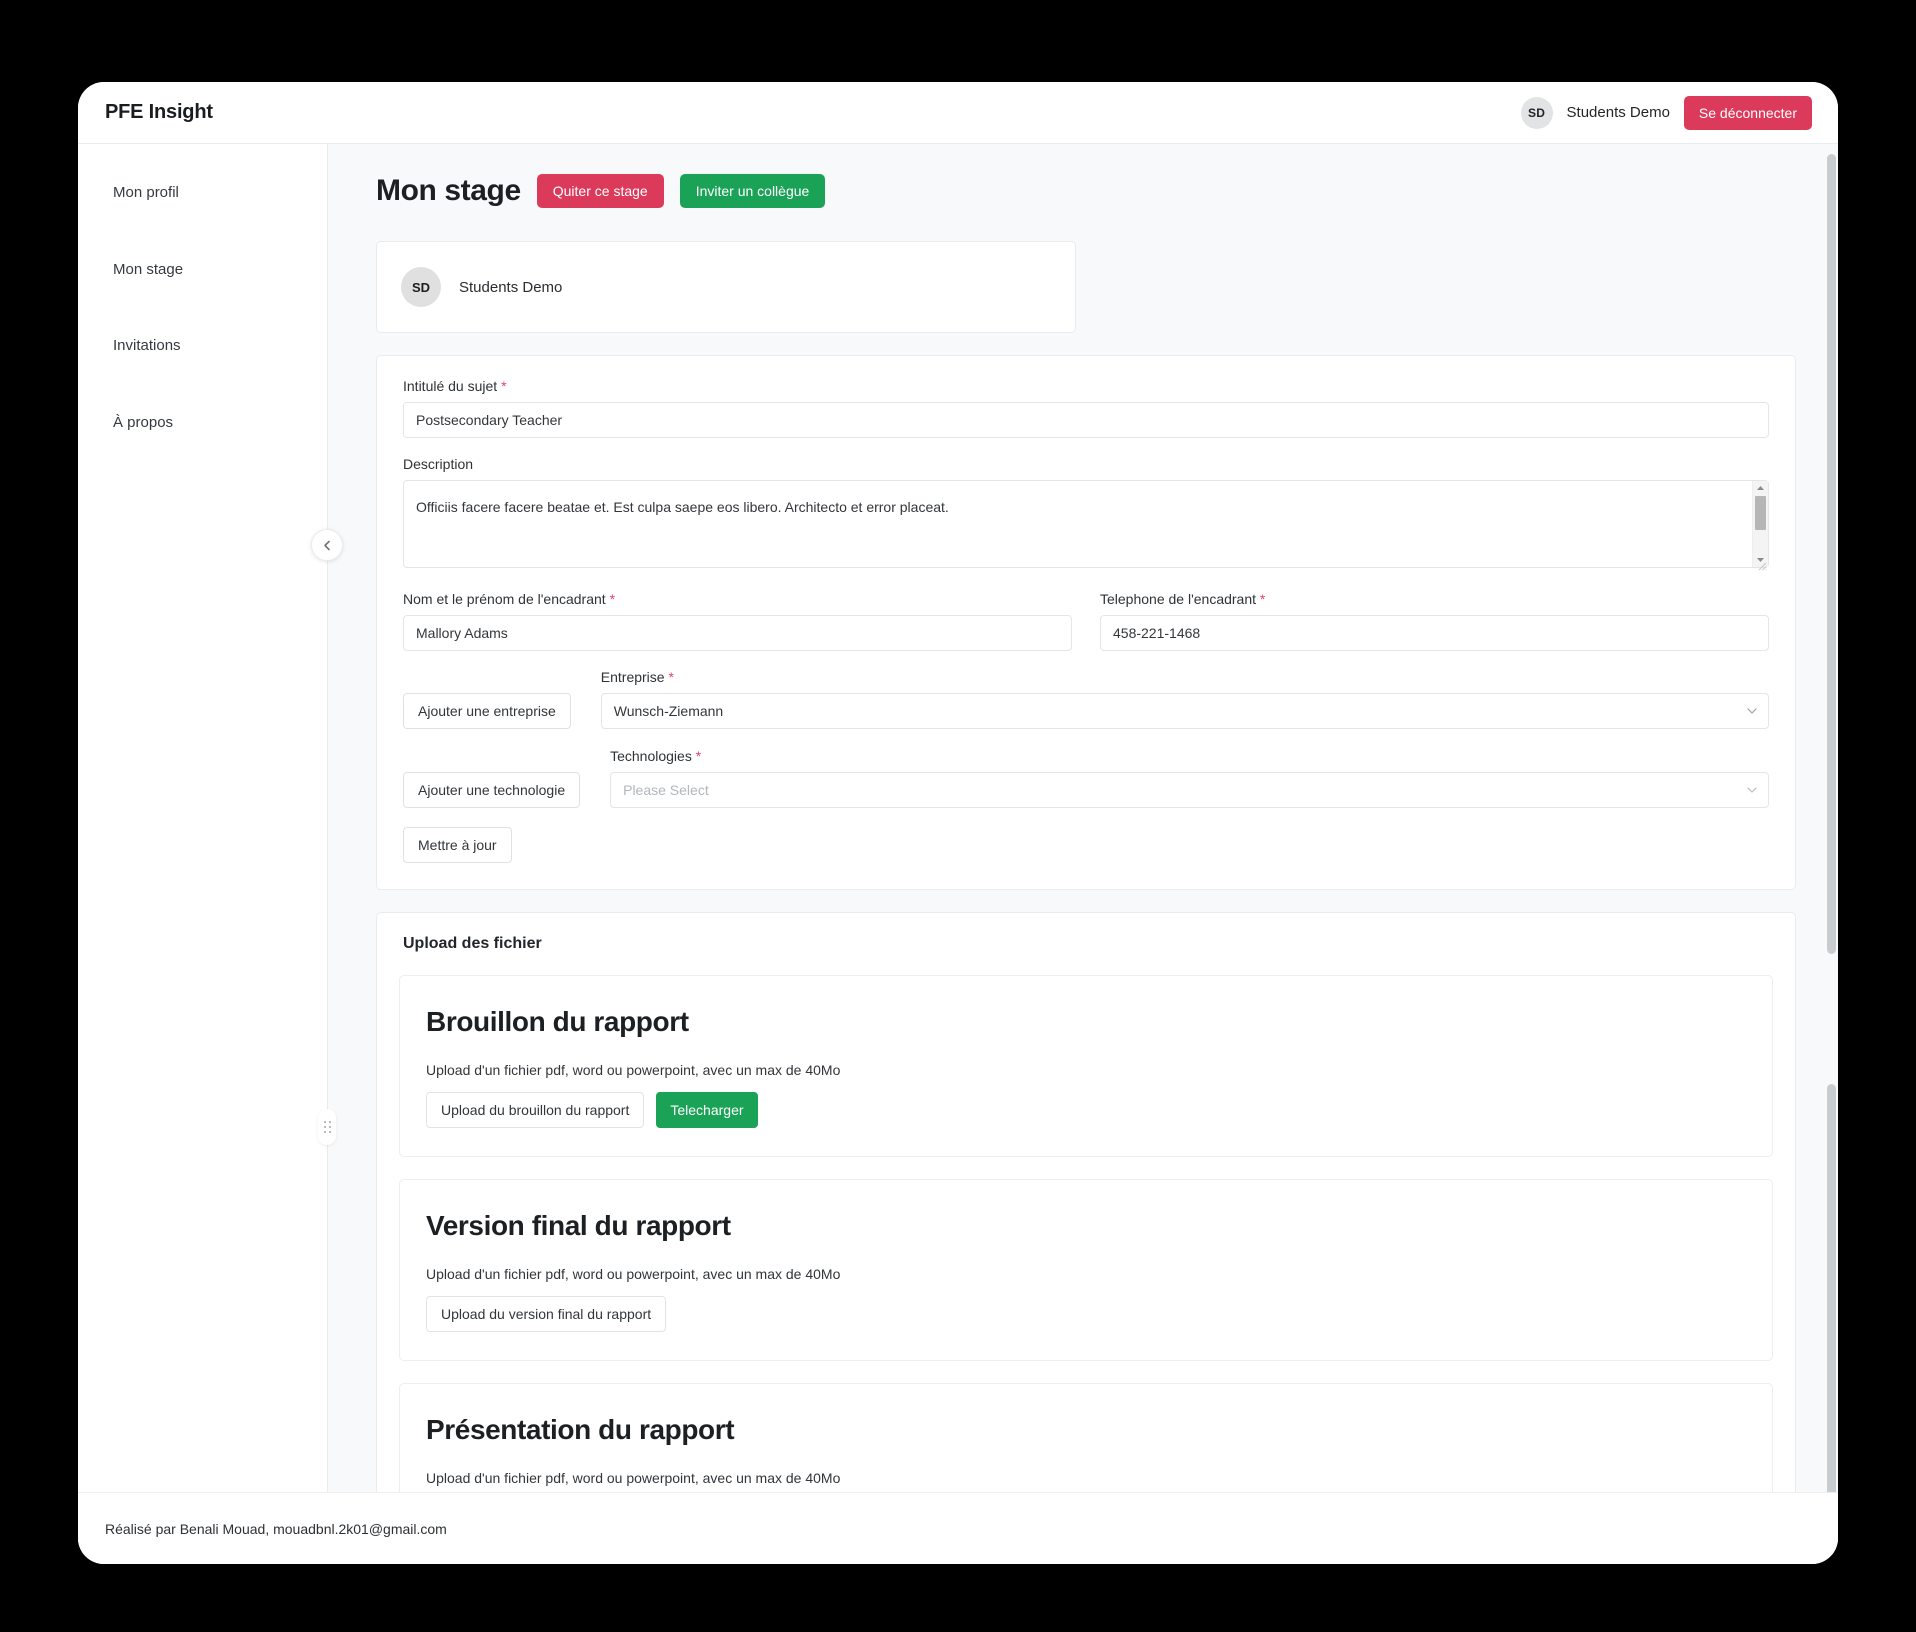  Describe the element at coordinates (1189, 790) in the screenshot. I see `technologies-select: Please Select` at that location.